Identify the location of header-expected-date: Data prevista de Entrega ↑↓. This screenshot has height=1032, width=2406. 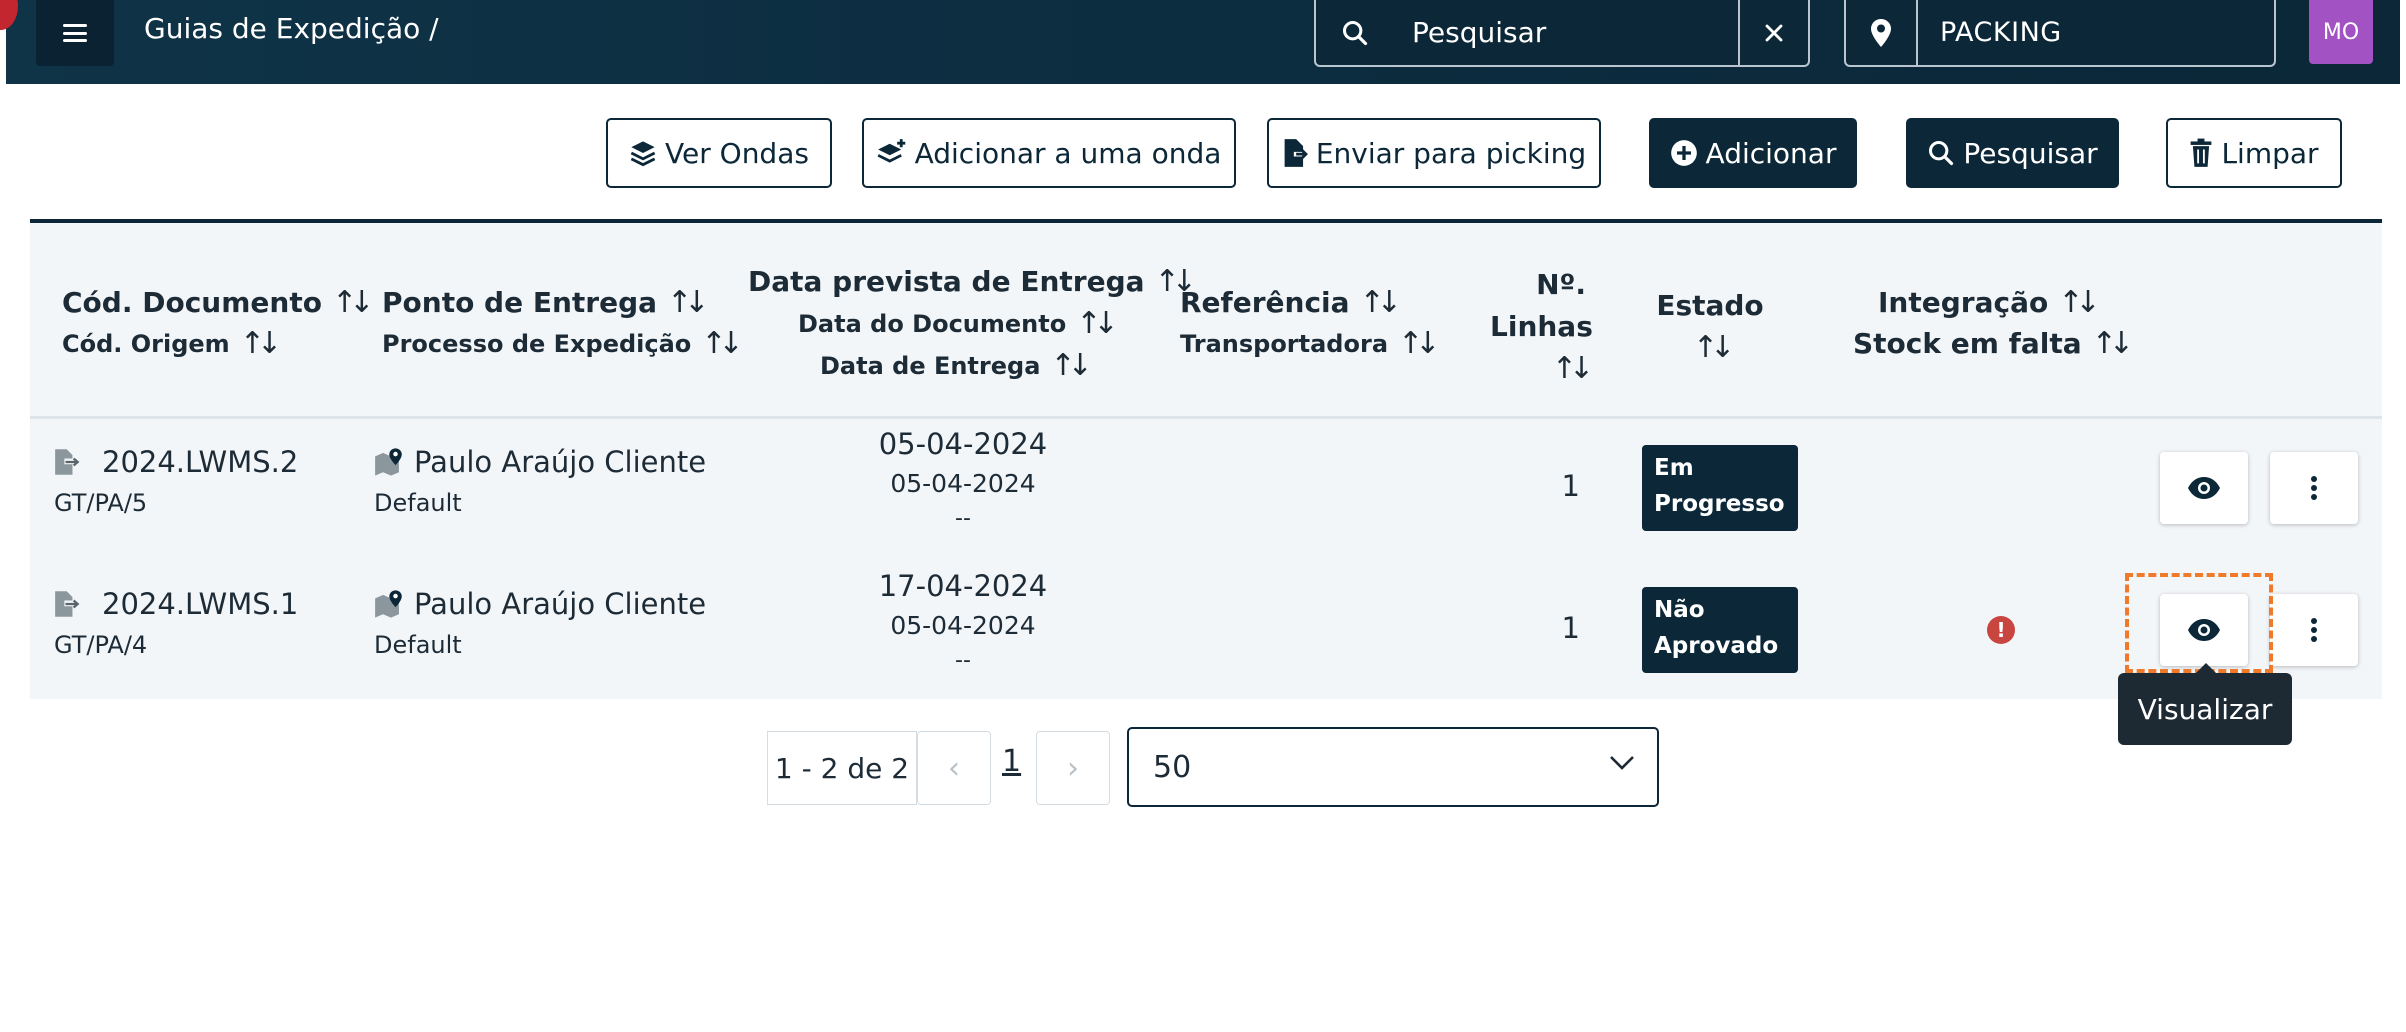
(972, 281).